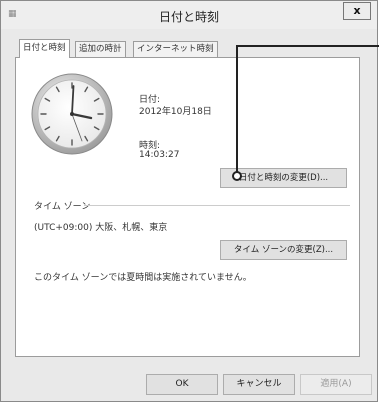 This screenshot has width=379, height=403. I want to click on tab-date-time: 日付と時刻, so click(44, 48).